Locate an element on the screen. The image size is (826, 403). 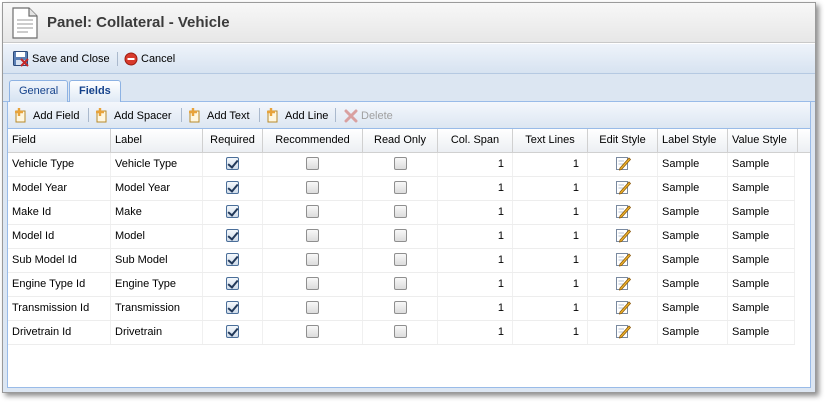
column-header-label-style: Label Style is located at coordinates (693, 141).